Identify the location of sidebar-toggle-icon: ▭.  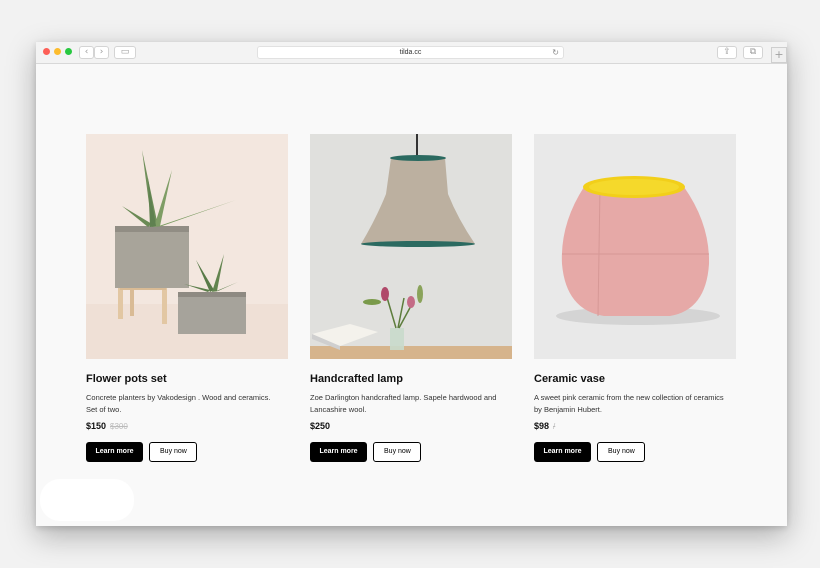
(125, 52).